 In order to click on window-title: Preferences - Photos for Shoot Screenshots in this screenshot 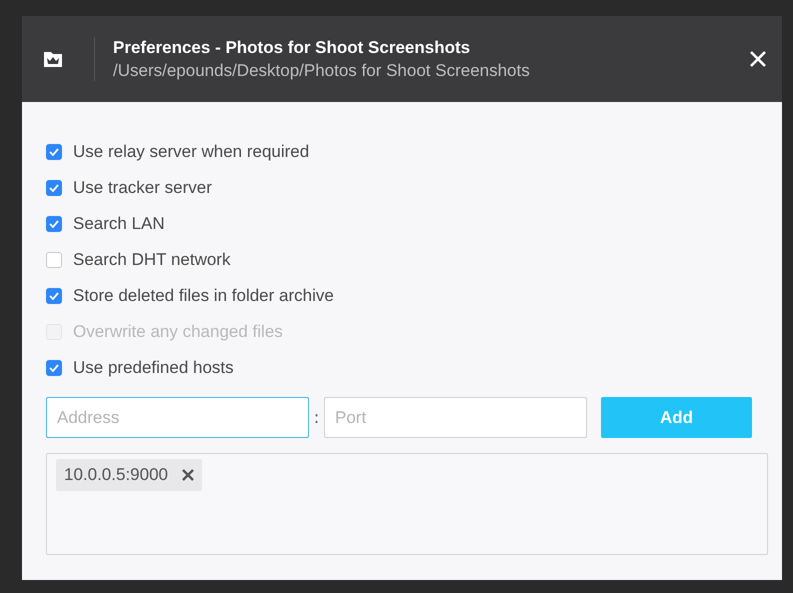, I will do `click(292, 48)`.